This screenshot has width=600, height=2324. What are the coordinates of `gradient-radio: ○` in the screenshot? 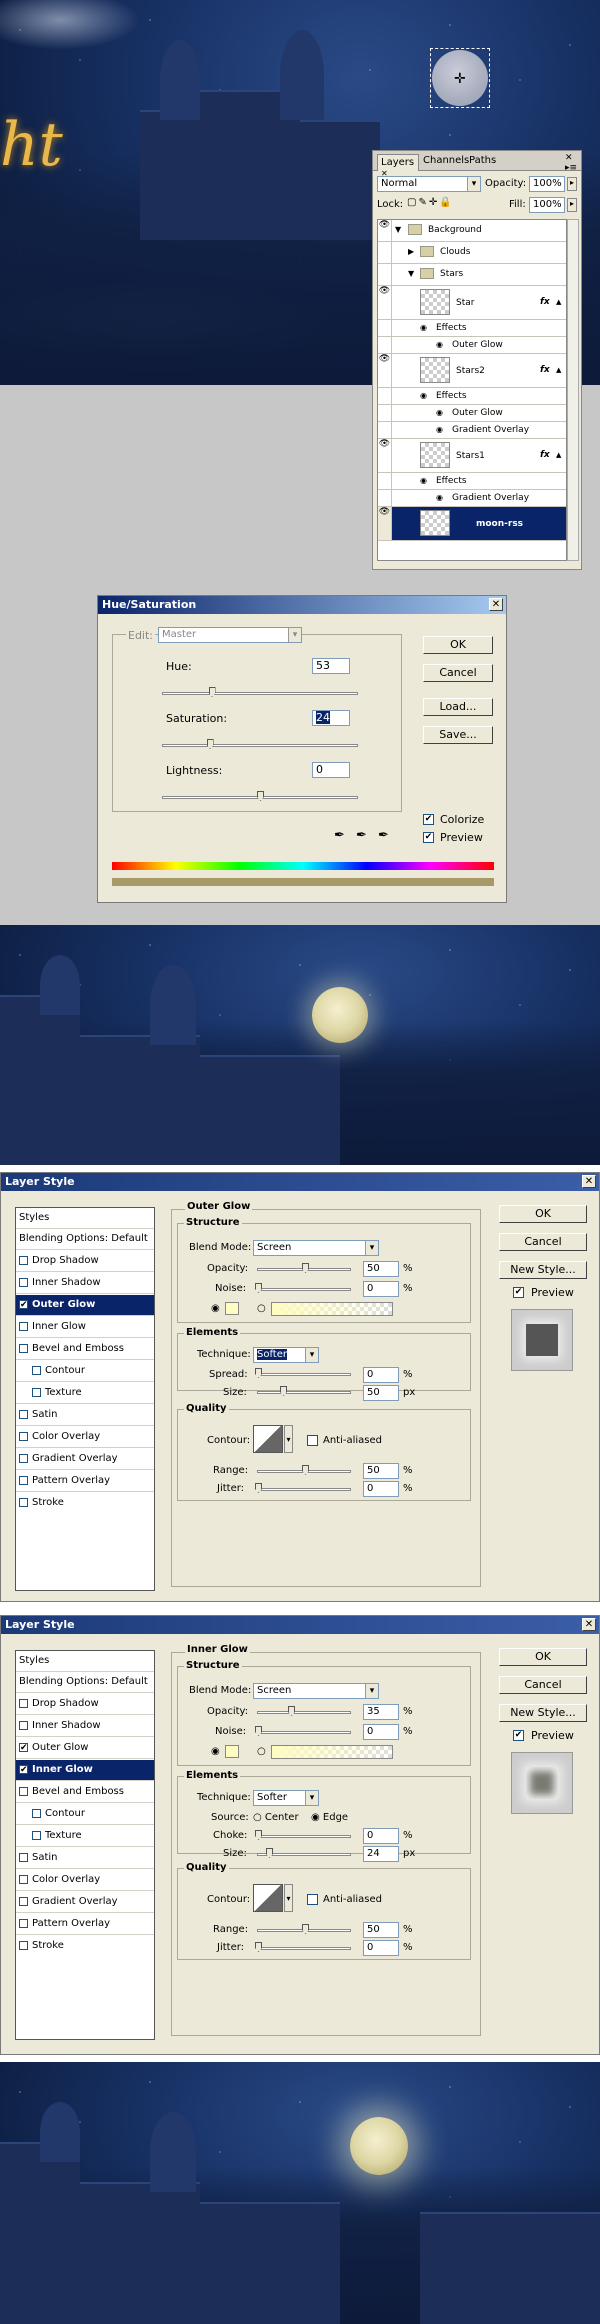 It's located at (261, 1751).